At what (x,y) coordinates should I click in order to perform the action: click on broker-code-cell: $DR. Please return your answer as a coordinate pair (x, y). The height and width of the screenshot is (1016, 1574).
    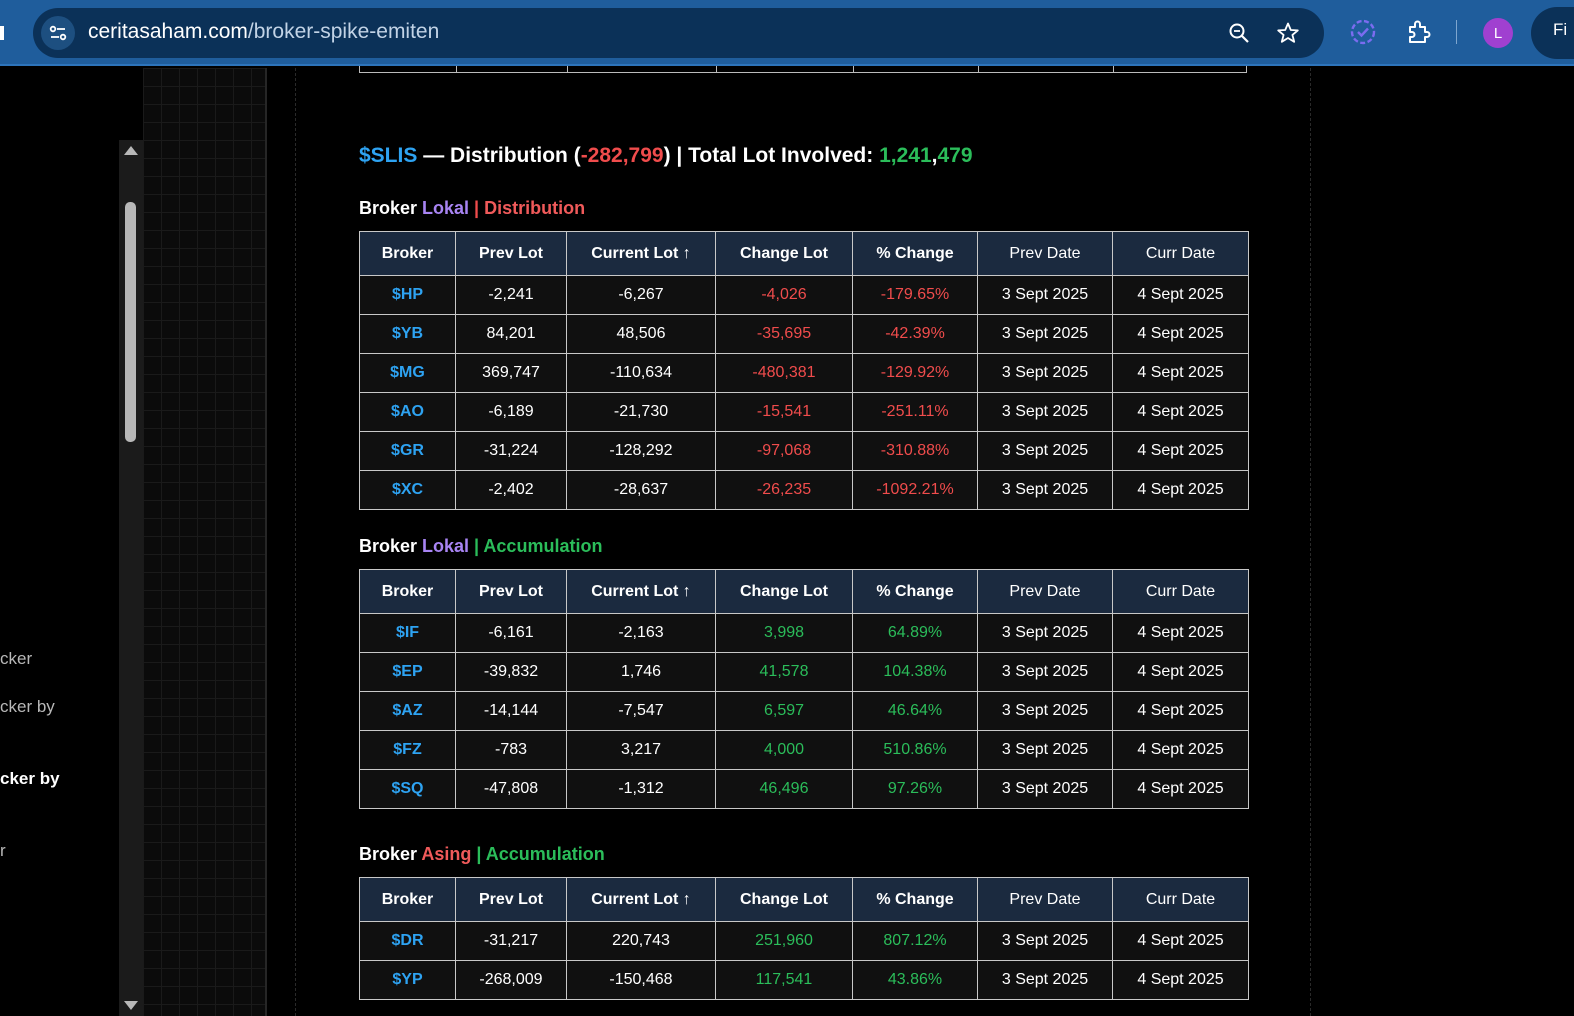
    Looking at the image, I should click on (407, 941).